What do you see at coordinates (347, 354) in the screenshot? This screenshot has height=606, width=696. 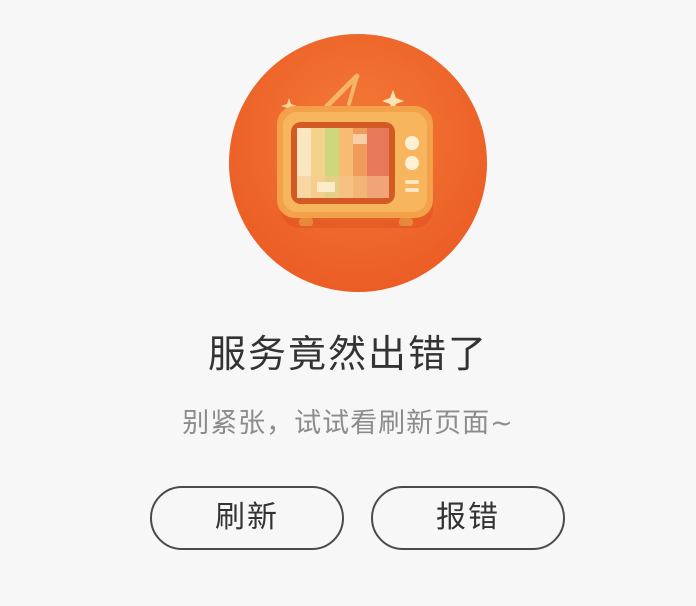 I see `error-title: 服务竟然出错了` at bounding box center [347, 354].